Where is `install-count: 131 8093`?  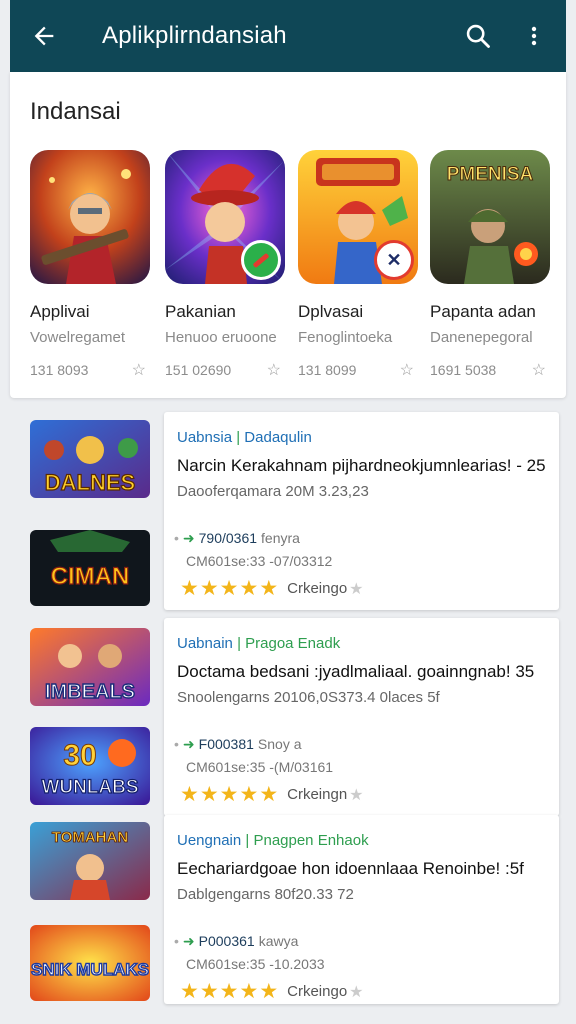
install-count: 131 8093 is located at coordinates (59, 370).